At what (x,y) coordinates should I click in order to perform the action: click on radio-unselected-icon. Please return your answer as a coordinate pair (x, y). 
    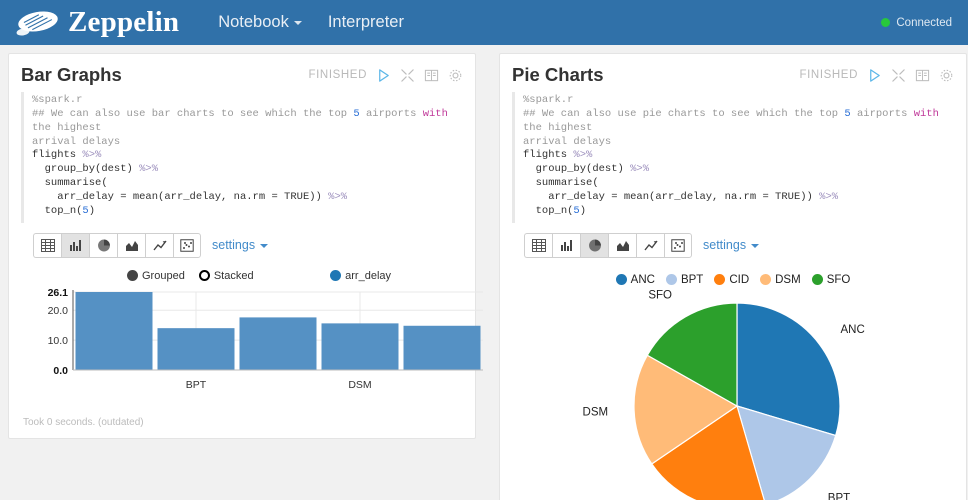
    Looking at the image, I should click on (204, 276).